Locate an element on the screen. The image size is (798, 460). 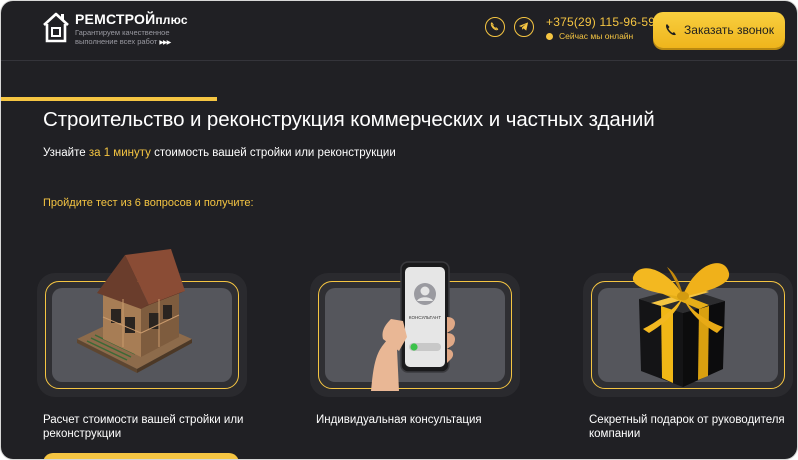
order-call-button: Заказать звонок is located at coordinates (719, 30).